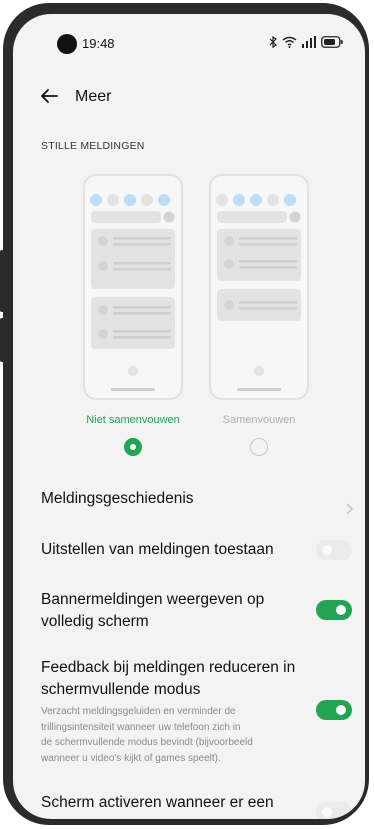 The image size is (374, 829). What do you see at coordinates (95, 621) in the screenshot?
I see `setting-title-line: volledig scherm` at bounding box center [95, 621].